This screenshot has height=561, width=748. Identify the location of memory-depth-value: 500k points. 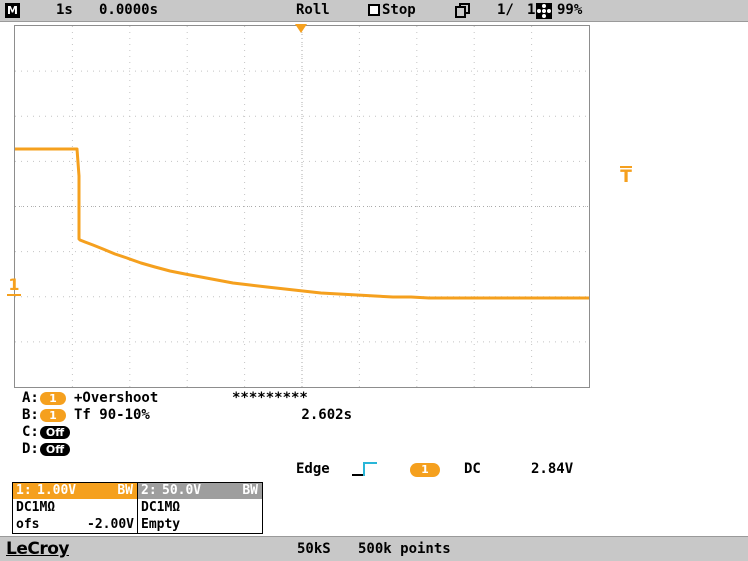
(404, 549).